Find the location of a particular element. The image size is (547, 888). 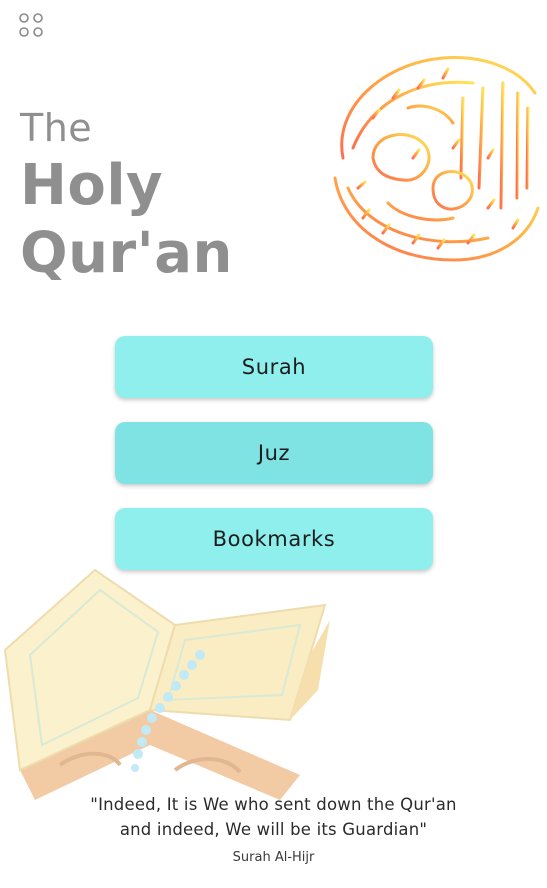

bookmarks-button: Bookmarks is located at coordinates (274, 539).